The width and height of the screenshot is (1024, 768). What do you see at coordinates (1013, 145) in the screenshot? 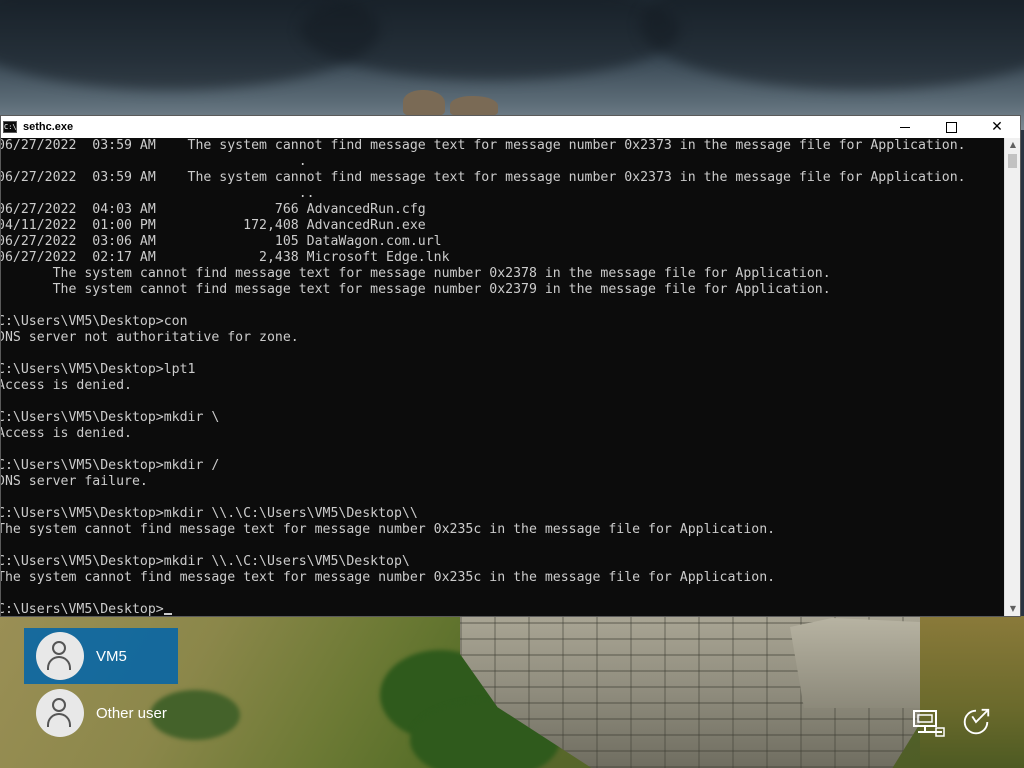
I see `scroll-up-arrow-icon: ▲` at bounding box center [1013, 145].